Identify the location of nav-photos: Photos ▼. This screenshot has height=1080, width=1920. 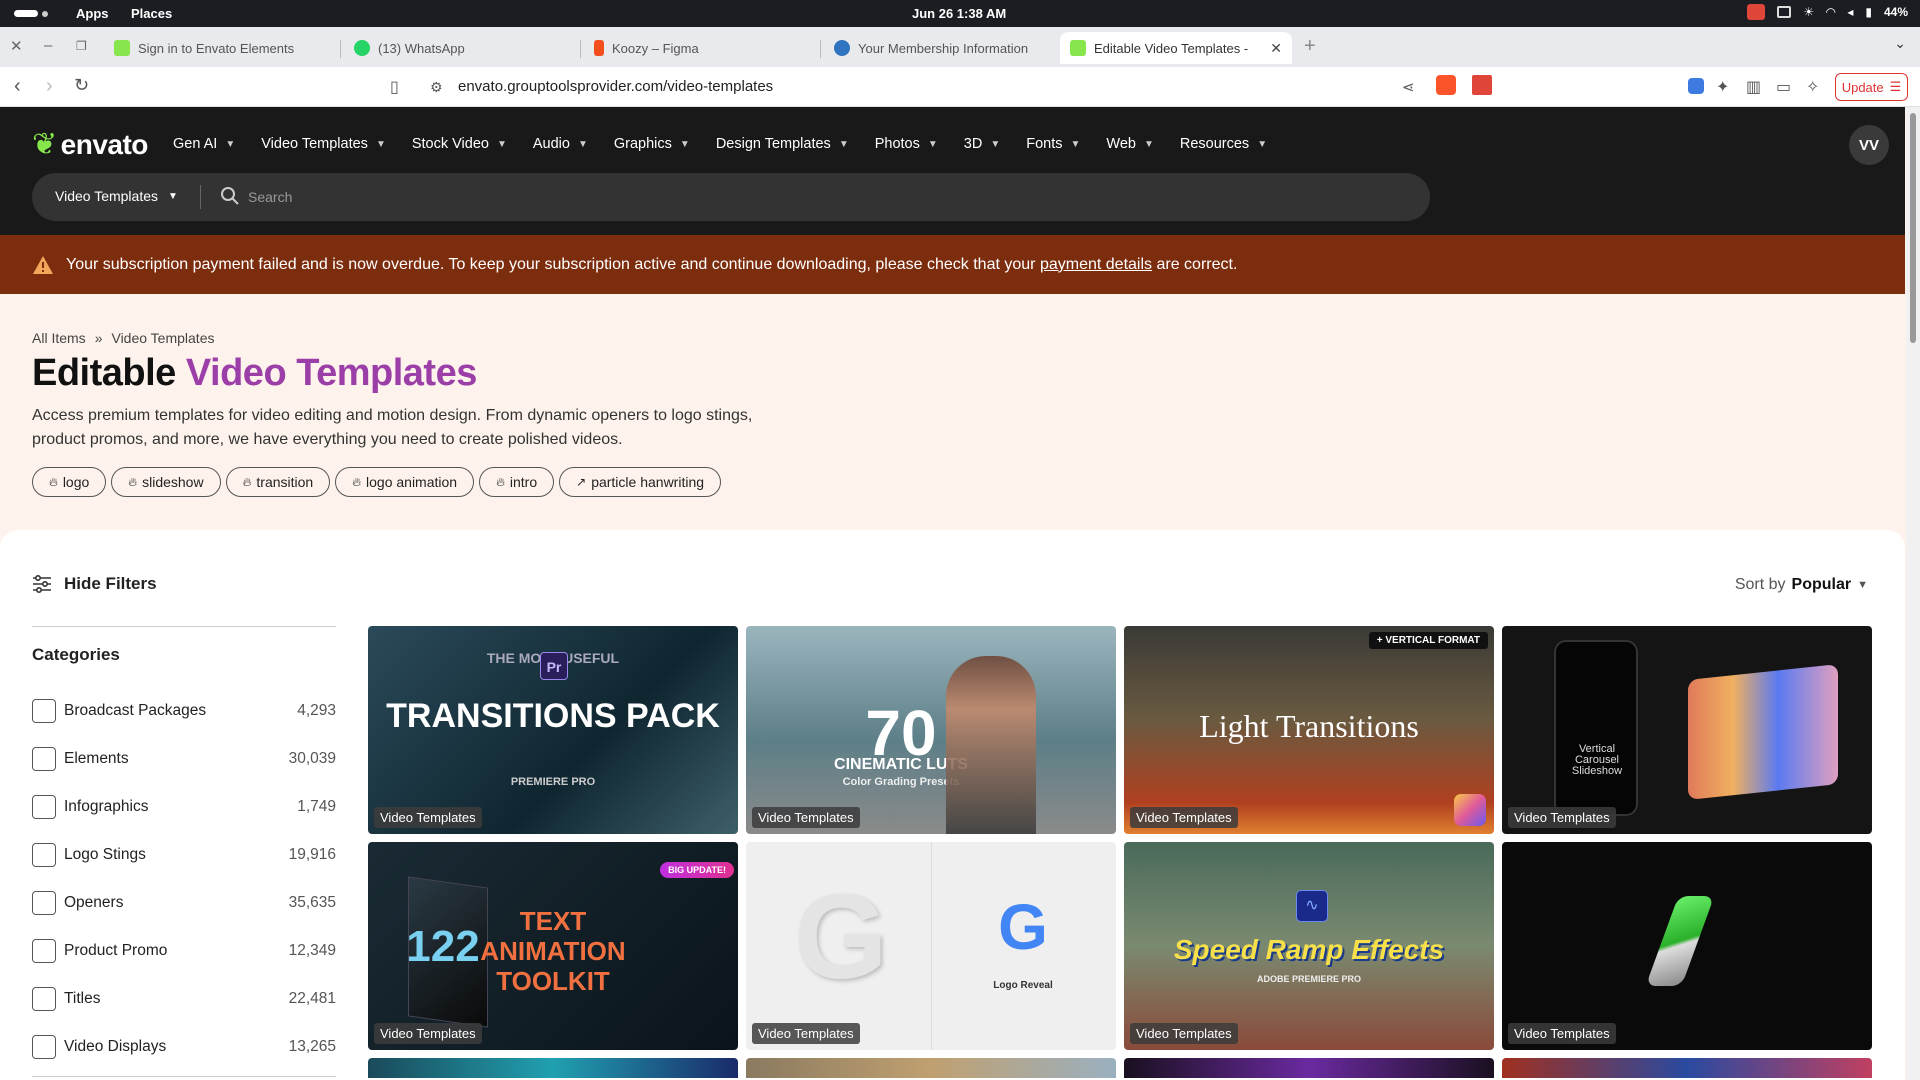
(906, 144).